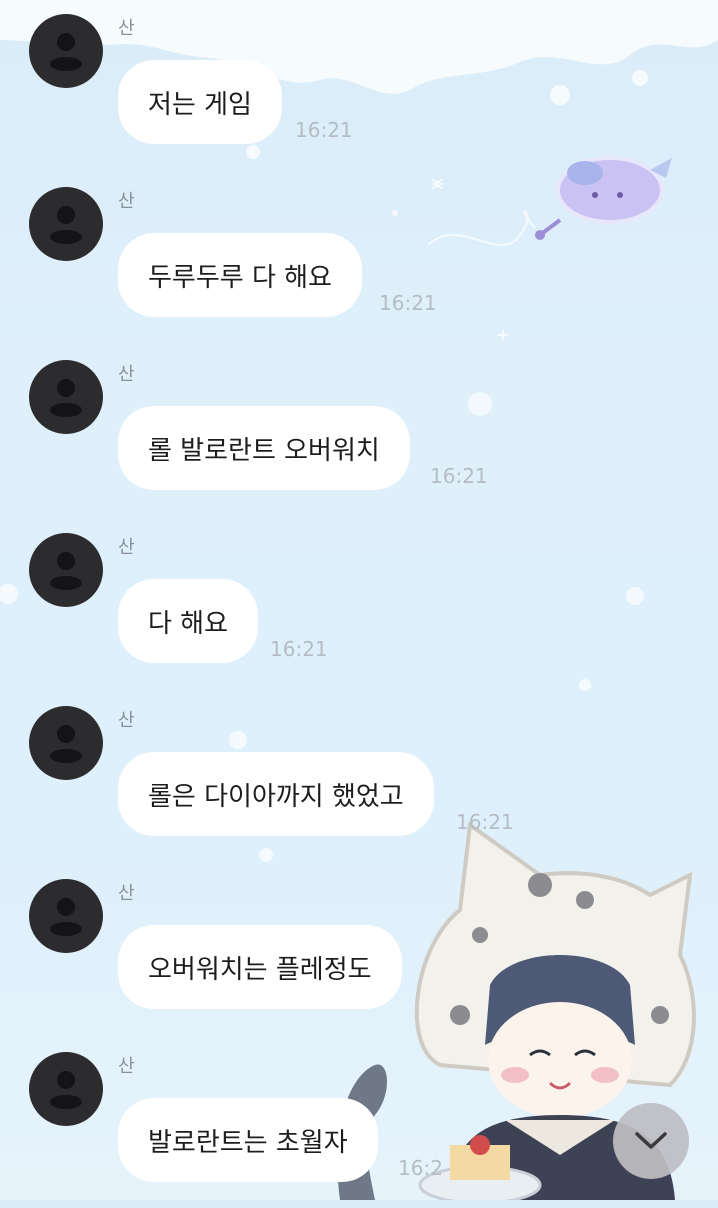 The width and height of the screenshot is (718, 1208). What do you see at coordinates (188, 621) in the screenshot?
I see `message-bubble: 다 해요` at bounding box center [188, 621].